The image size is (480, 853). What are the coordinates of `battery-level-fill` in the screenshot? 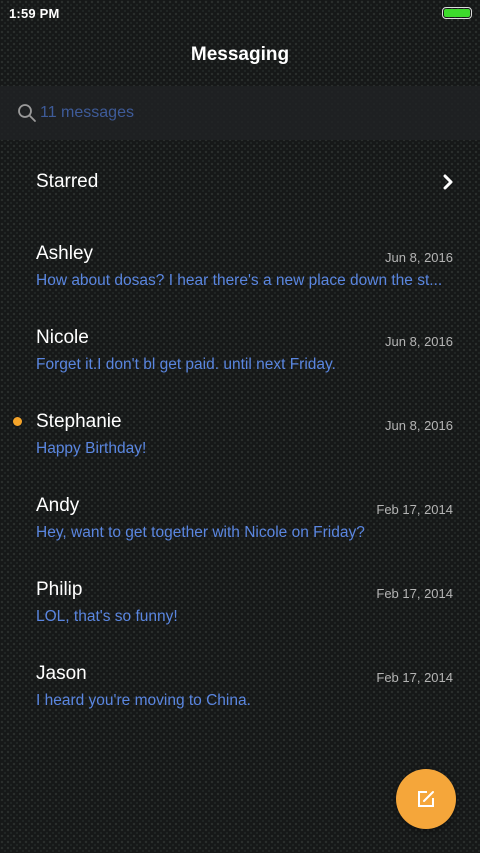 It's located at (457, 13).